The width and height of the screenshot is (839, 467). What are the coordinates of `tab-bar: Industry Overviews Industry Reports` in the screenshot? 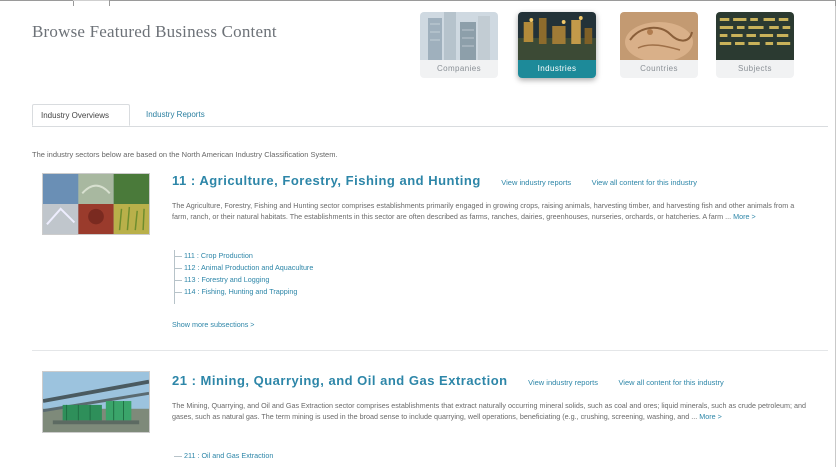 It's located at (430, 115).